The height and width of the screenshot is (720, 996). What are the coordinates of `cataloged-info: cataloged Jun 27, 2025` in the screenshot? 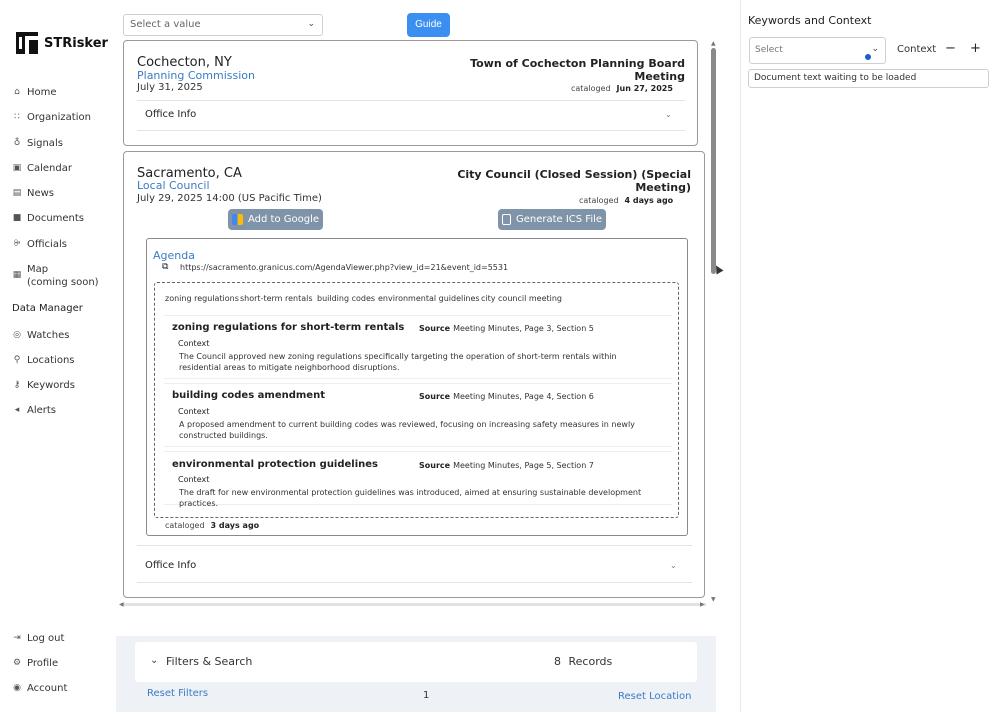 It's located at (622, 88).